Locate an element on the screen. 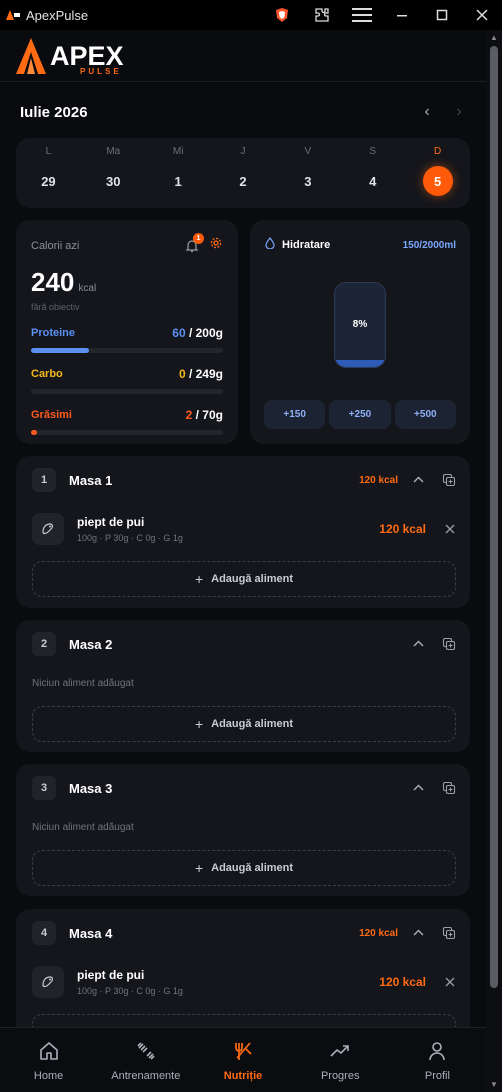  day-letter: Ma is located at coordinates (113, 151).